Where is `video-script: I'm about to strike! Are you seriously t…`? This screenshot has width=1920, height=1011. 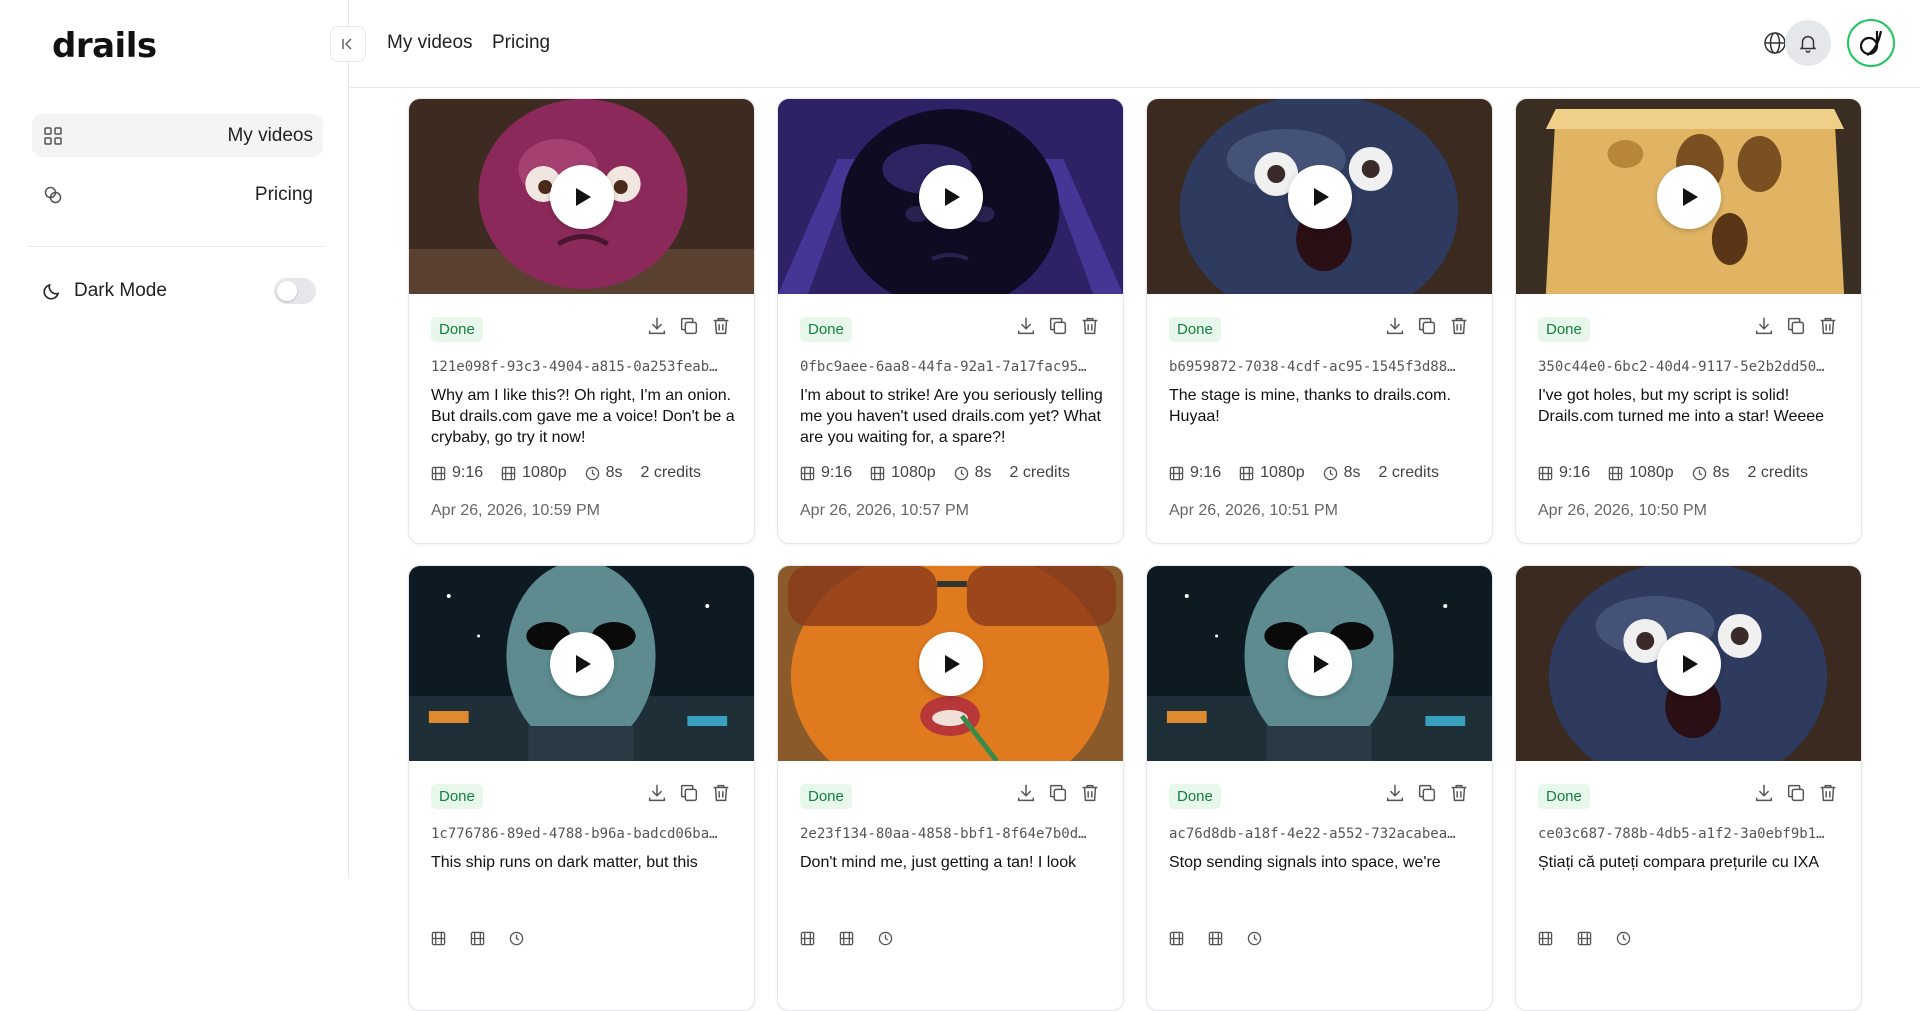
video-script: I'm about to strike! Are you seriously t… is located at coordinates (951, 416).